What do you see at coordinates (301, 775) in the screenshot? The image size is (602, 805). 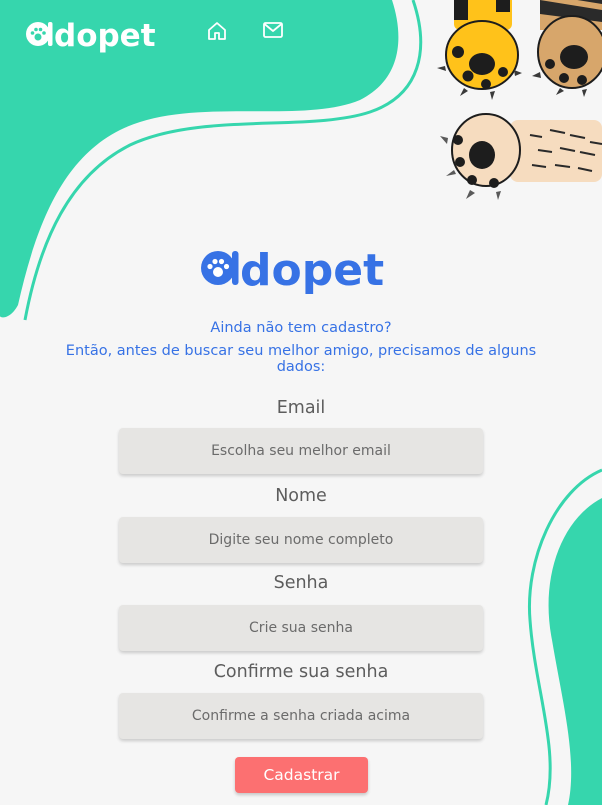 I see `register-button: Cadastrar` at bounding box center [301, 775].